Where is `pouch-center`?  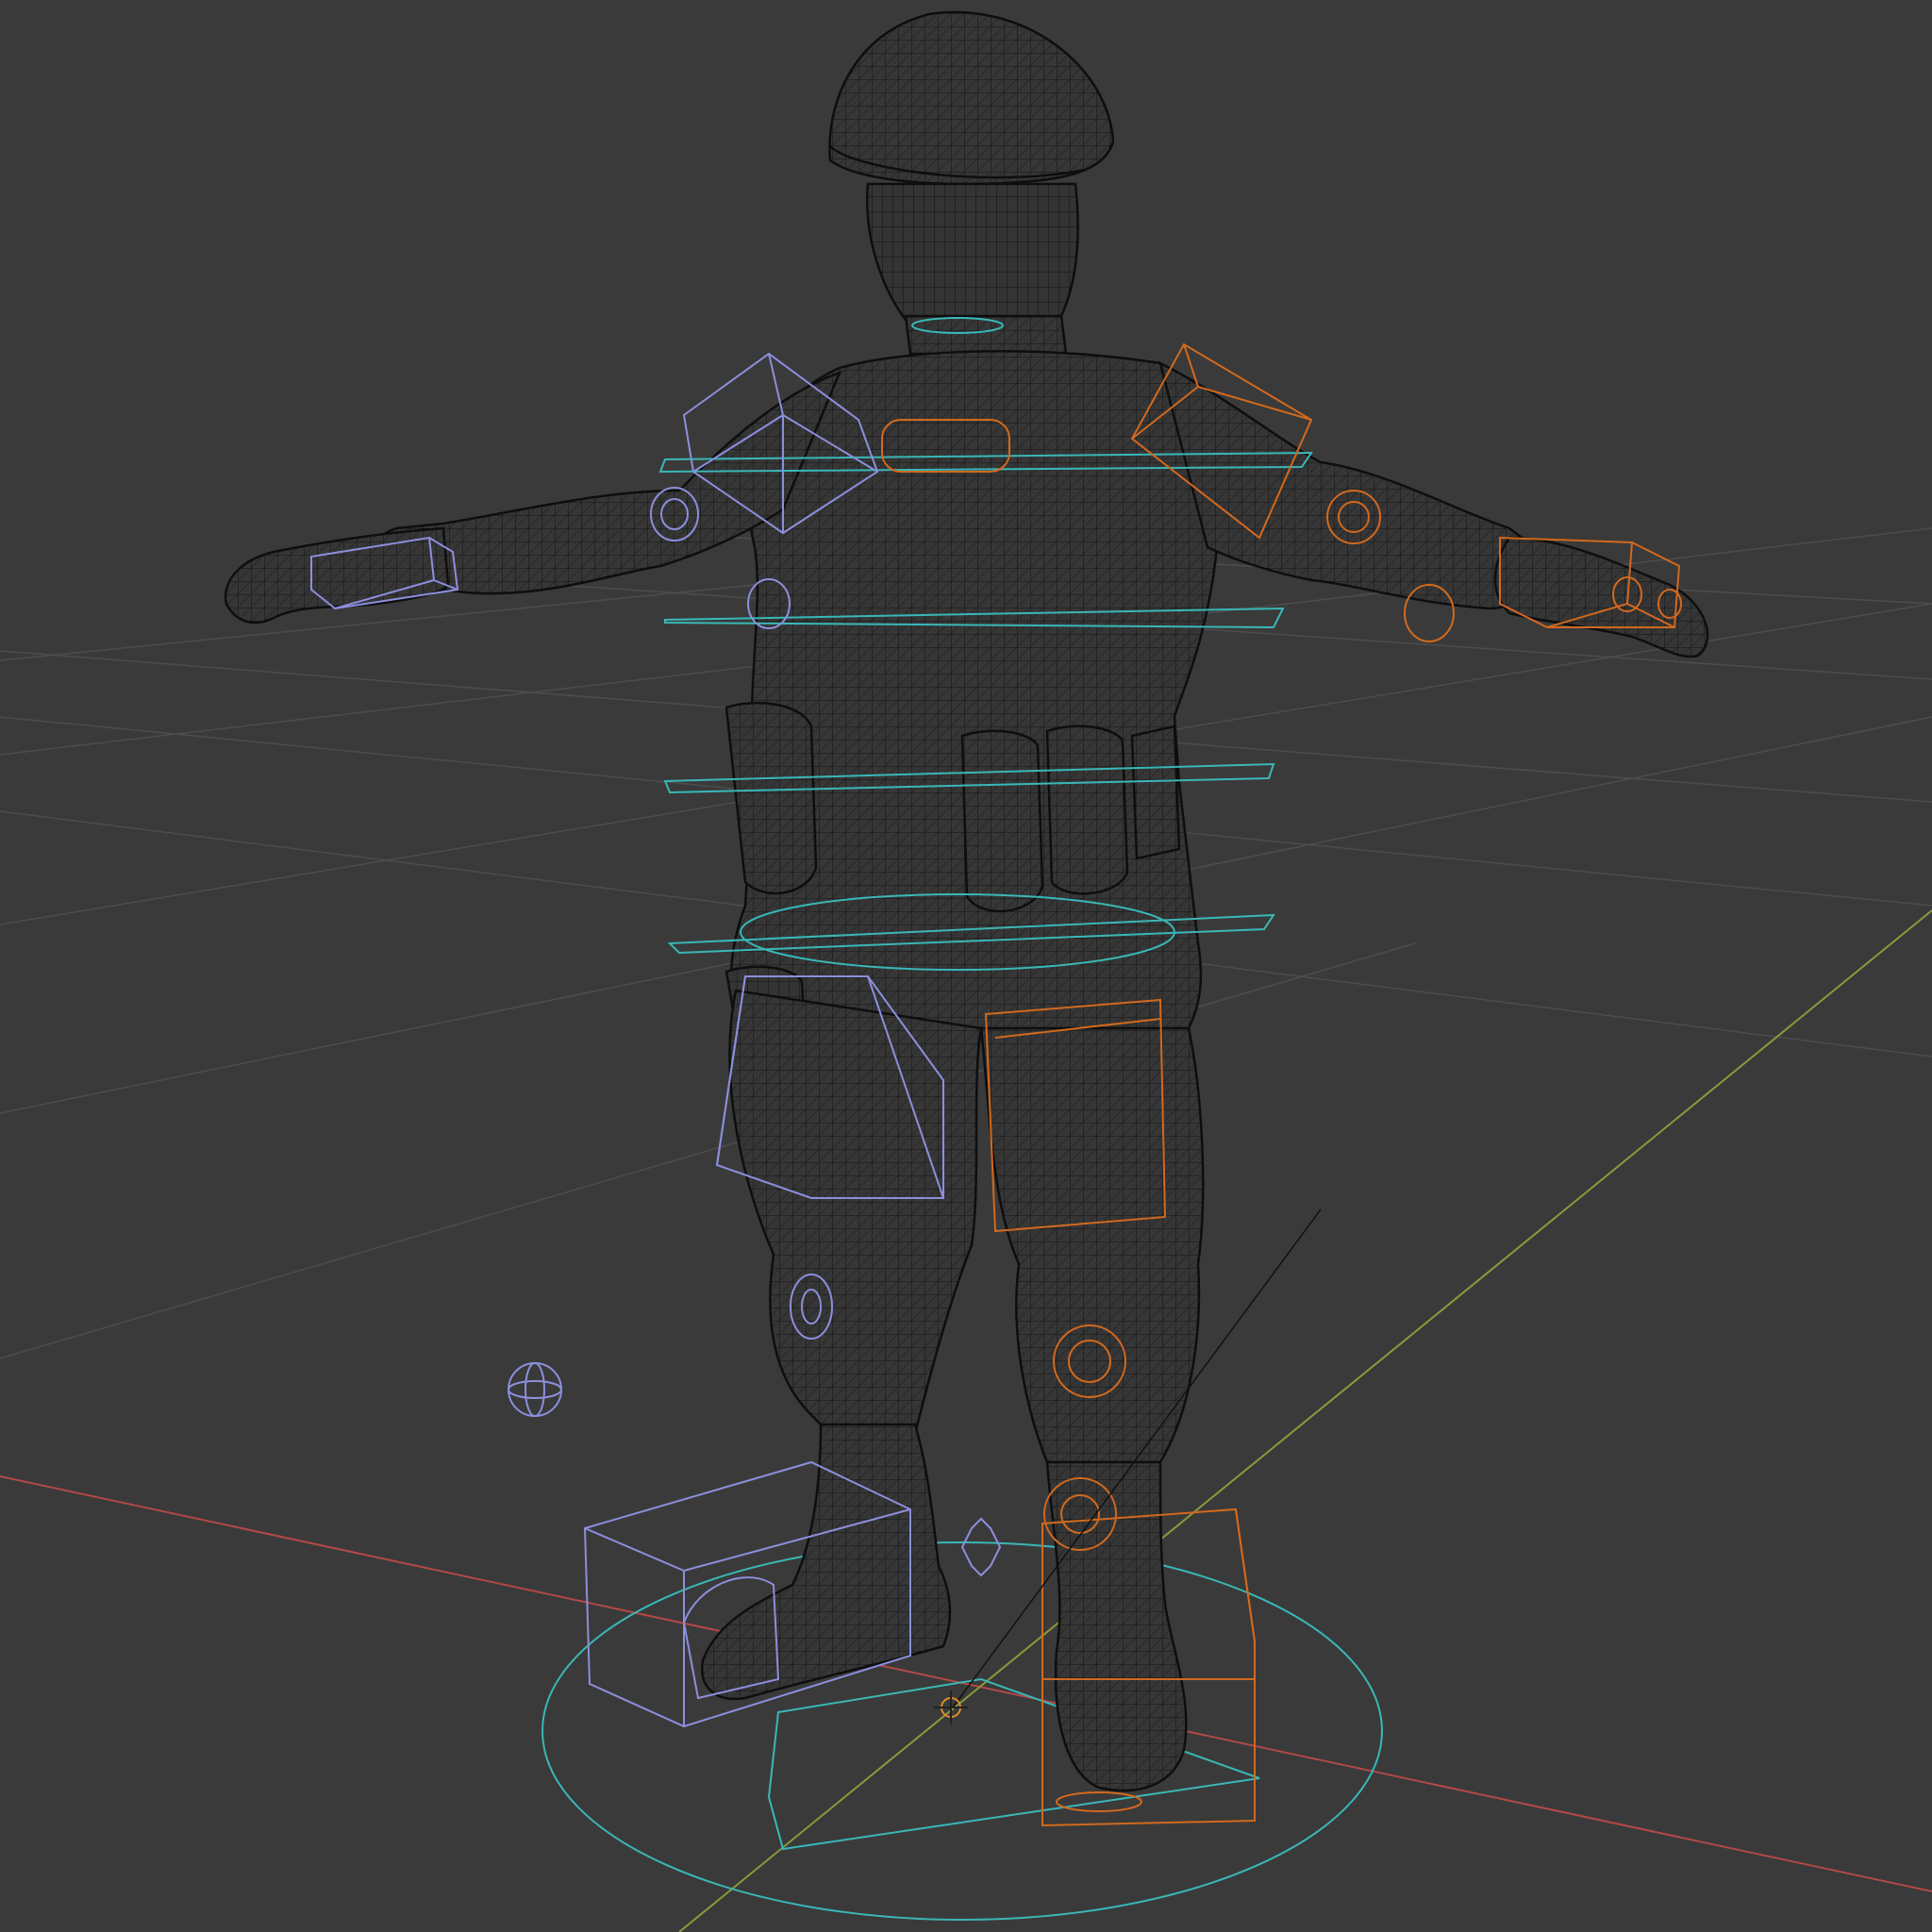
pouch-center is located at coordinates (1002, 821).